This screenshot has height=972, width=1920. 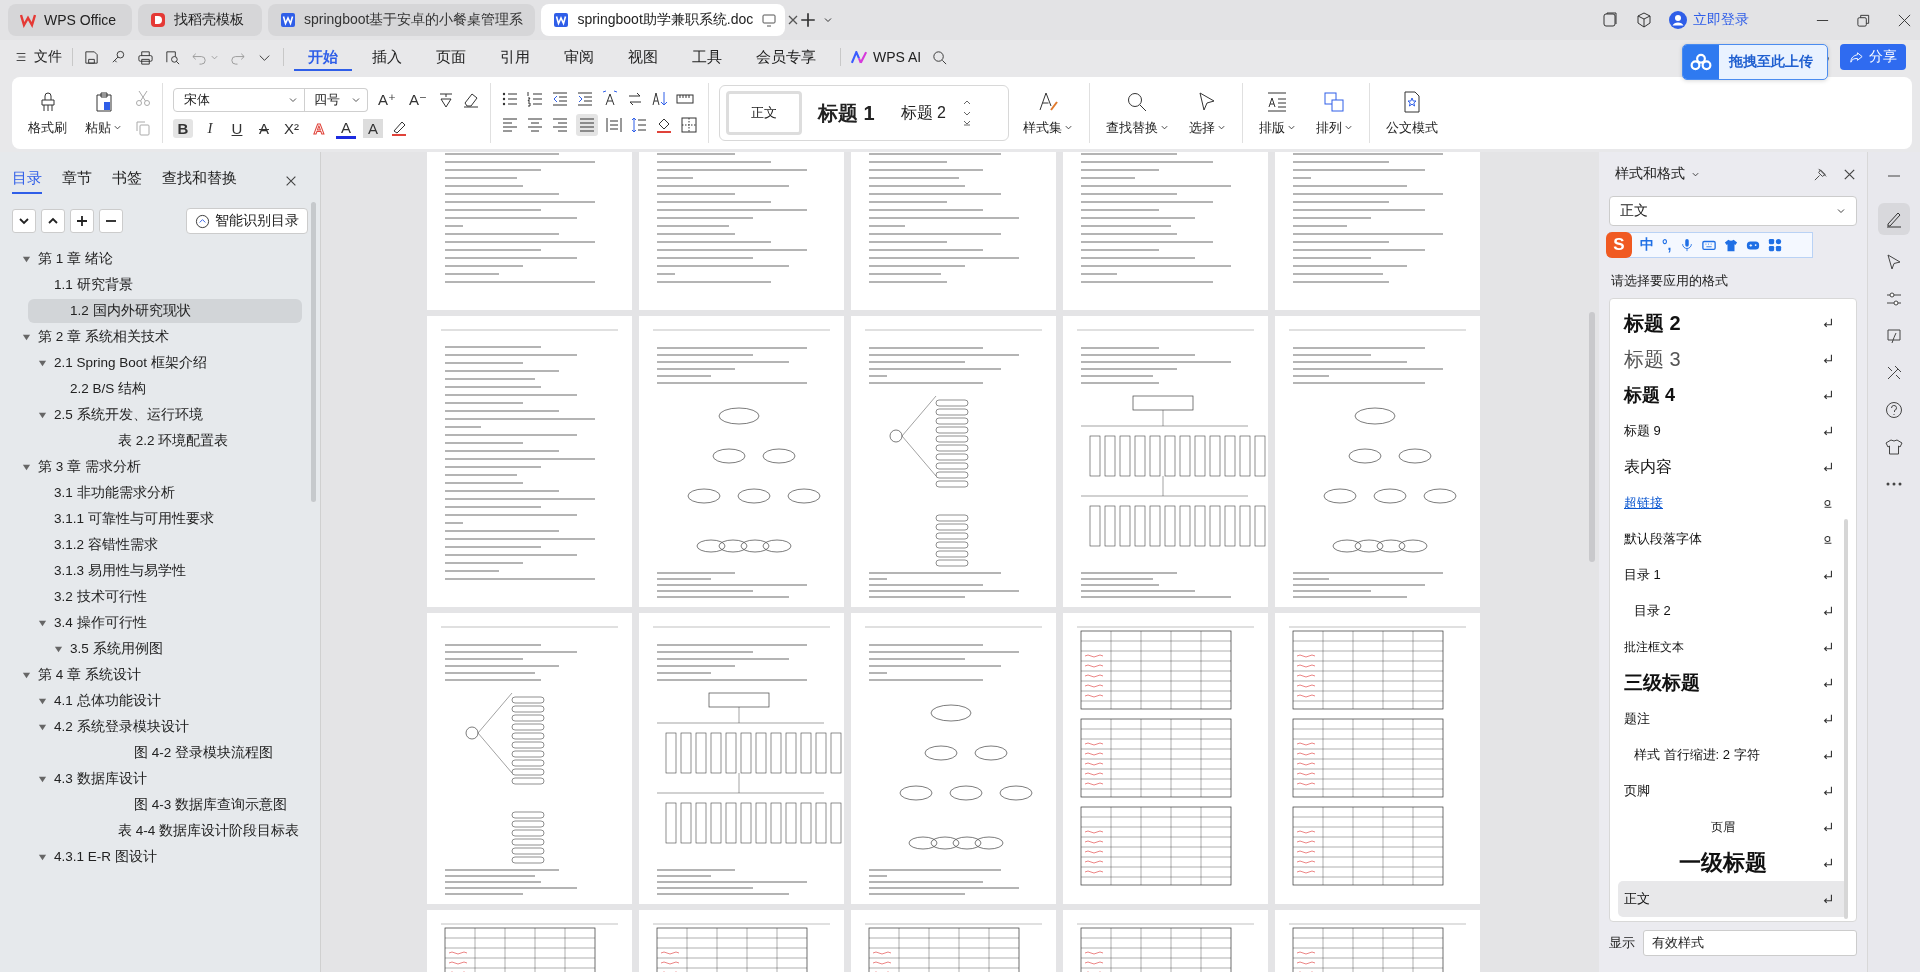 What do you see at coordinates (1733, 539) in the screenshot?
I see `style-item: 默认段落字体` at bounding box center [1733, 539].